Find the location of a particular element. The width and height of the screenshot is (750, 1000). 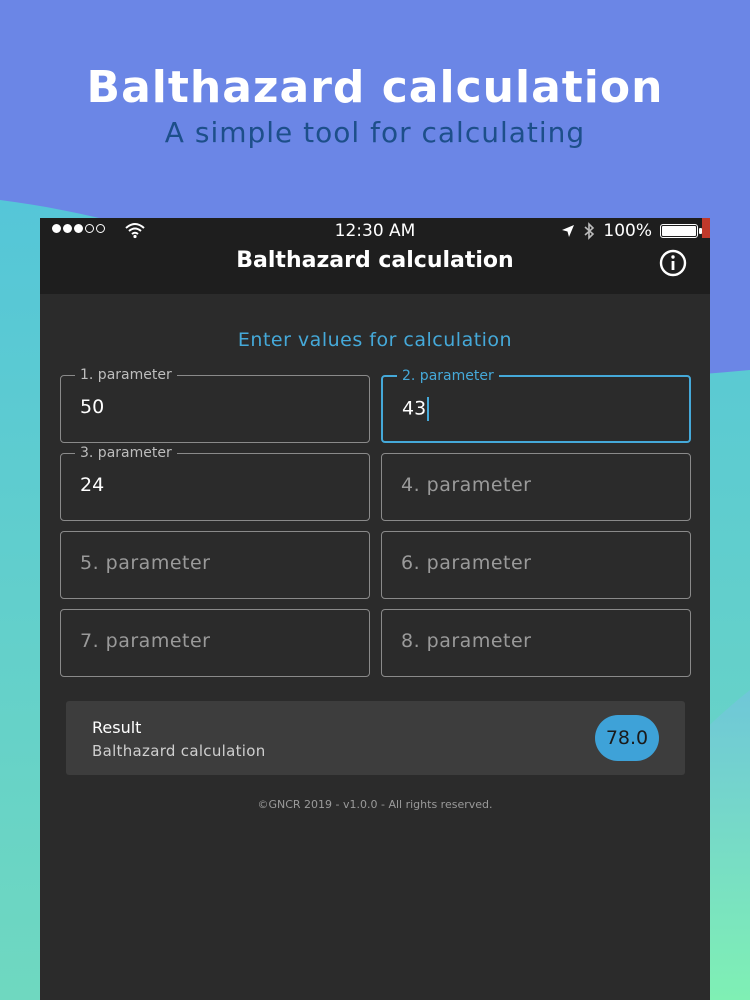

parameter-2-field: 2. parameter 43 is located at coordinates (536, 405).